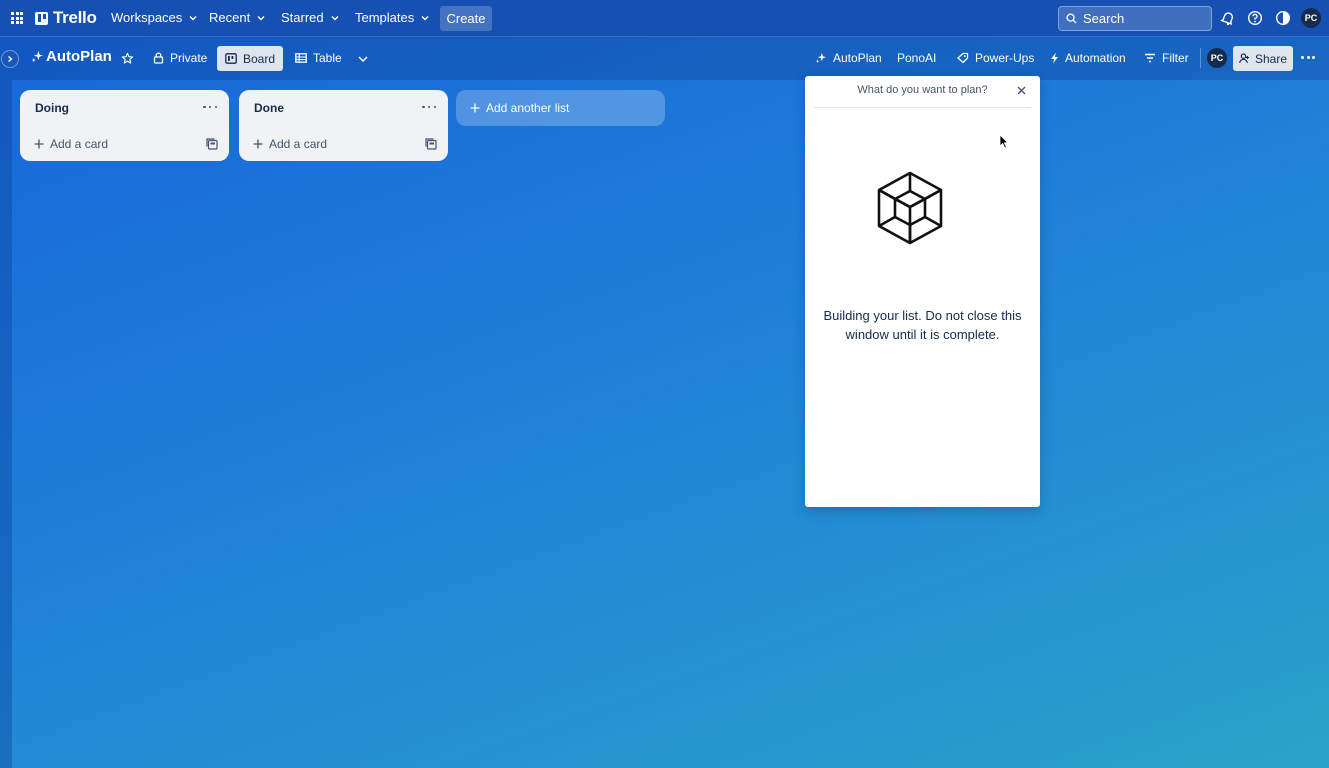 The image size is (1329, 768). What do you see at coordinates (124, 125) in the screenshot?
I see `list-doing: Doing Add a card` at bounding box center [124, 125].